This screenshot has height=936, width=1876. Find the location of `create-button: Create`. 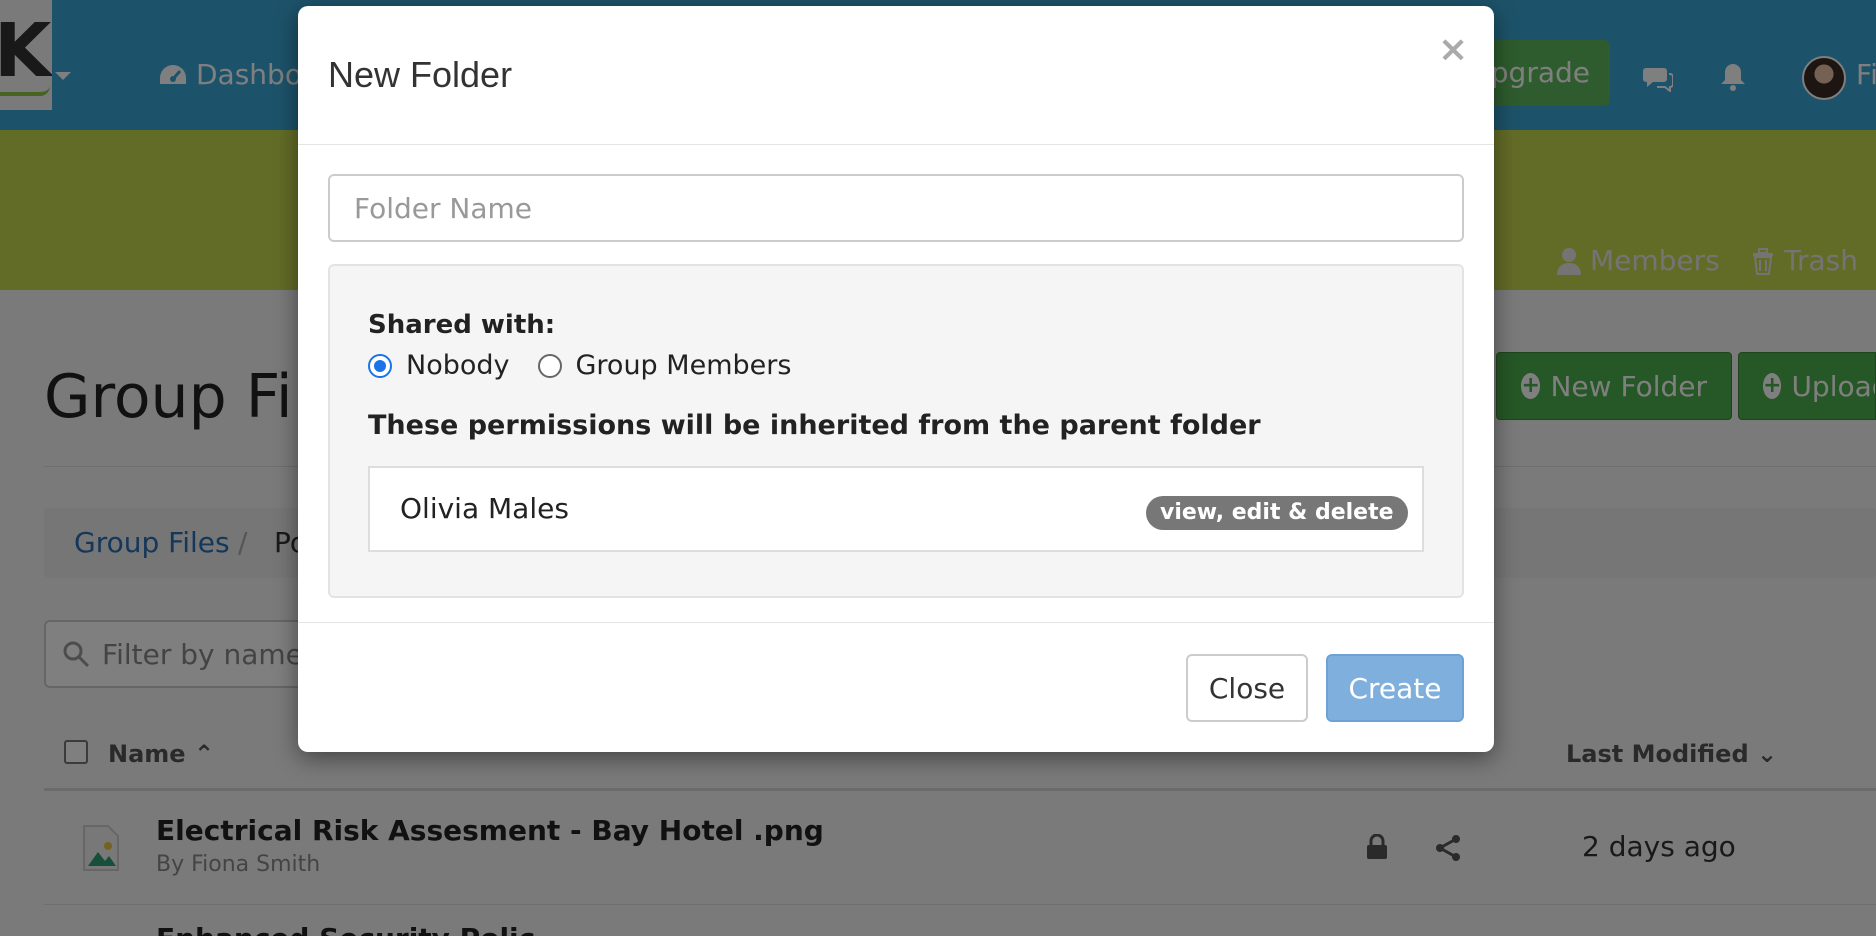

create-button: Create is located at coordinates (1395, 688).